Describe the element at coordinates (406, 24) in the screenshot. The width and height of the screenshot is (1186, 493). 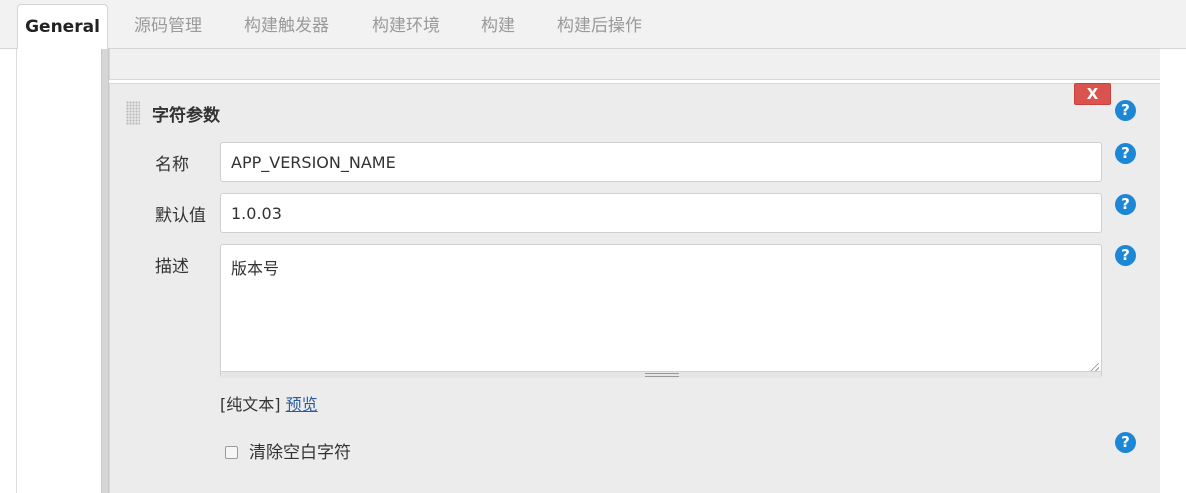
I see `tab-build-environment: 构建环境` at that location.